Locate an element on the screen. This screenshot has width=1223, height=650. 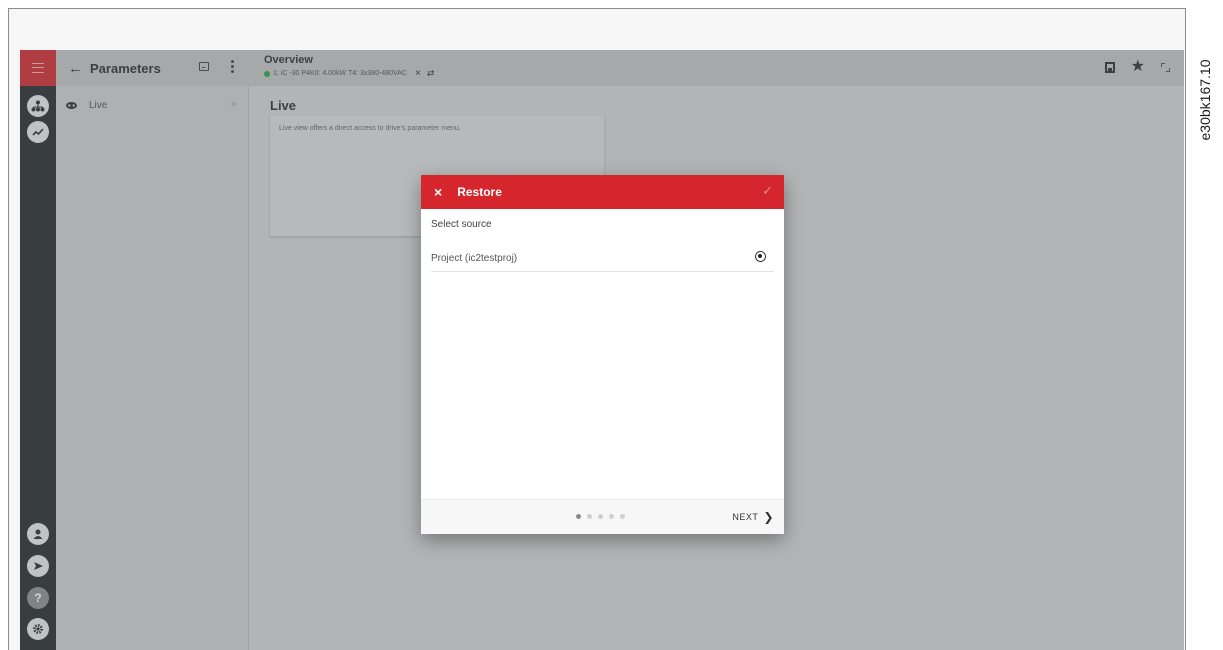
close-icon: × is located at coordinates (438, 192).